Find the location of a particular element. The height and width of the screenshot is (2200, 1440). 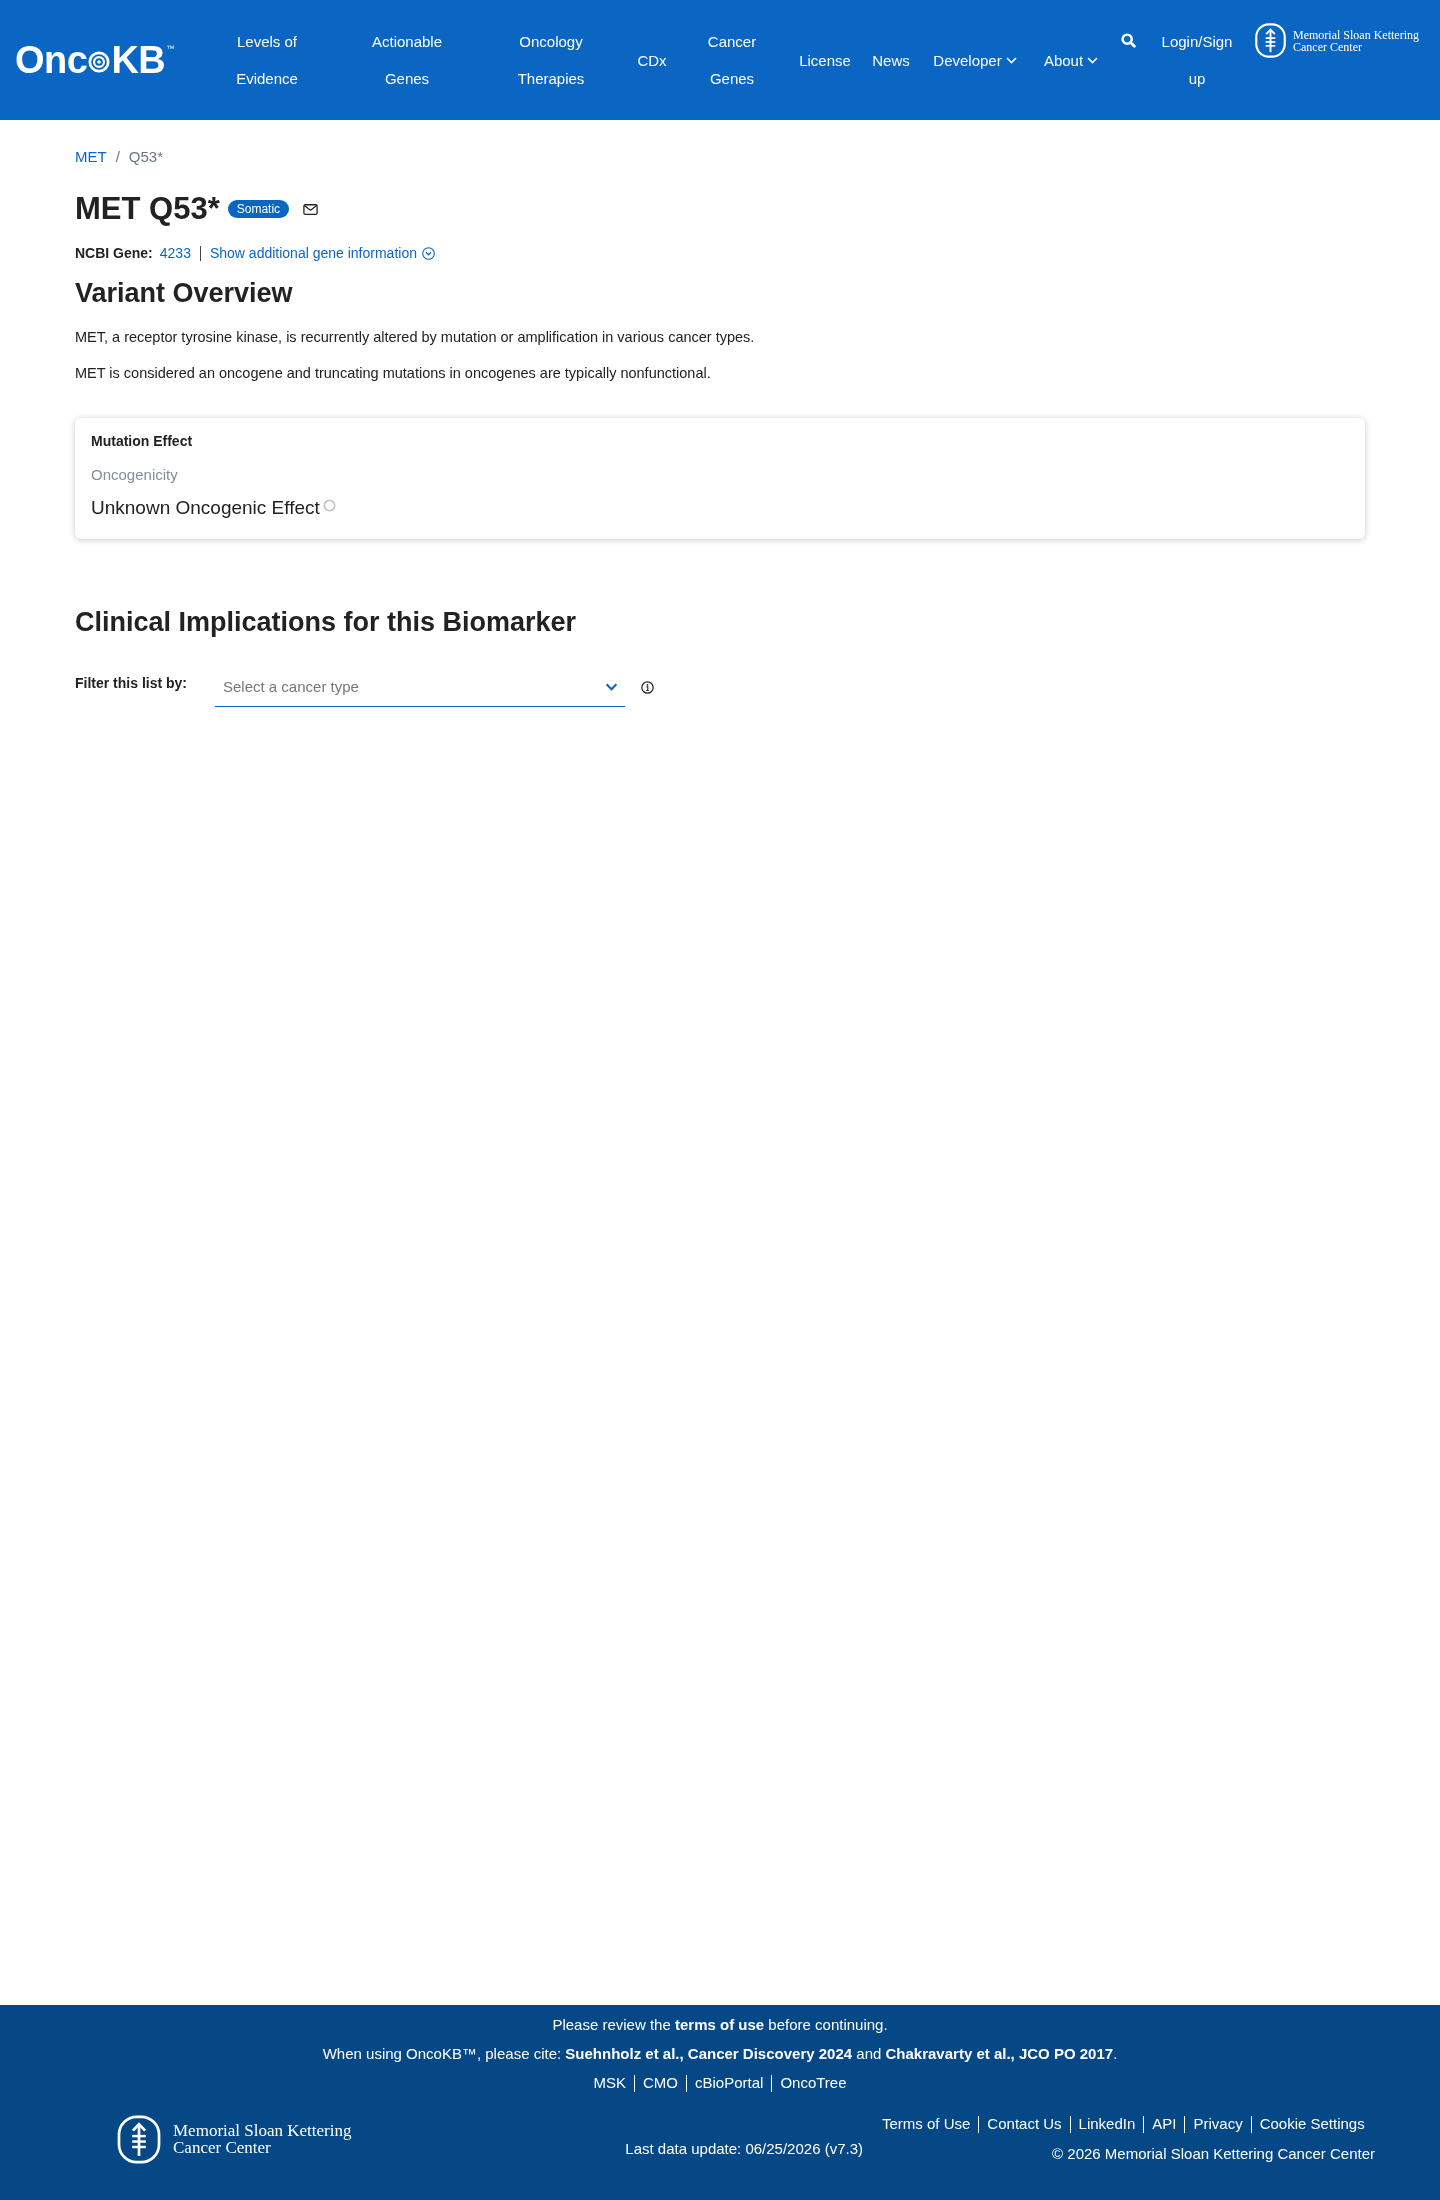

breadcrumb-current: Q53* is located at coordinates (146, 157).